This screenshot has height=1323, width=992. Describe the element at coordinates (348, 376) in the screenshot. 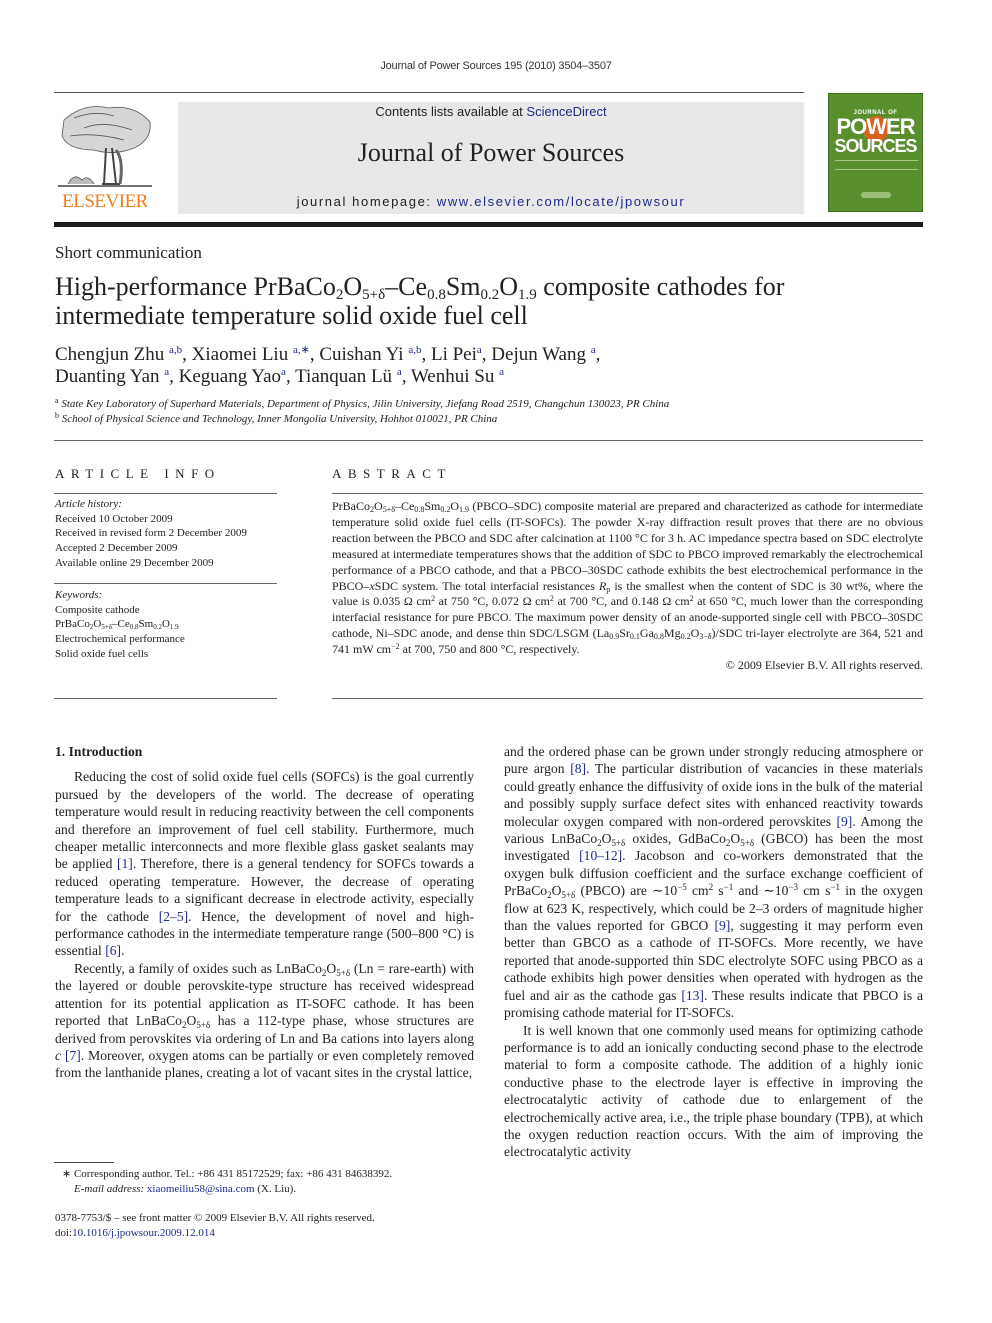

I see `author: Tianquan Lü a` at that location.